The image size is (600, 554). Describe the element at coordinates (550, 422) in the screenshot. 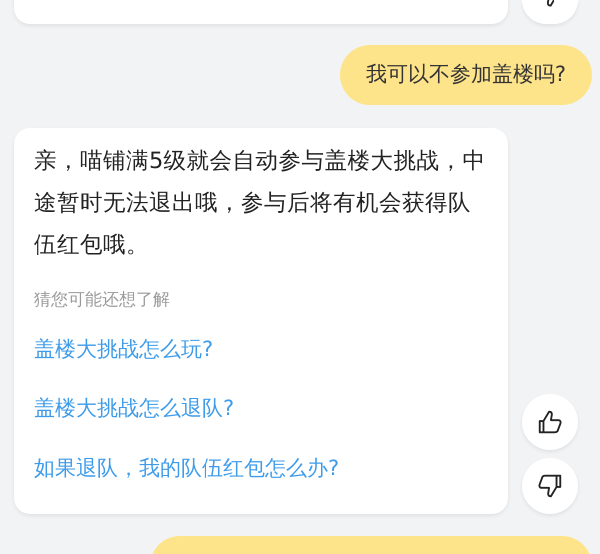

I see `thumbs-up-icon` at that location.